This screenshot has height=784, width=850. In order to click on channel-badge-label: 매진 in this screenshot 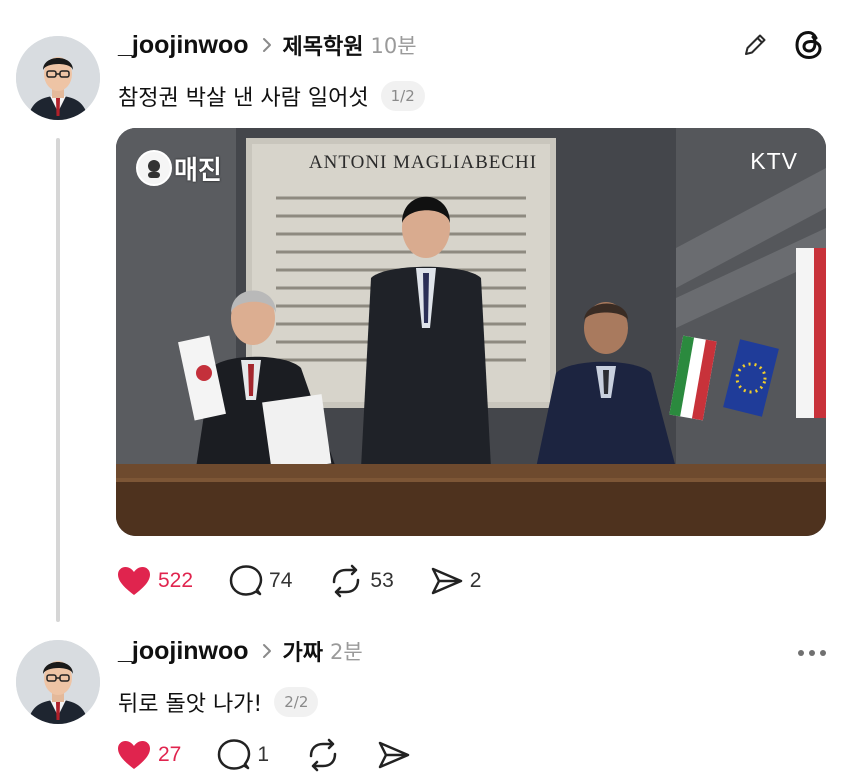, I will do `click(198, 170)`.